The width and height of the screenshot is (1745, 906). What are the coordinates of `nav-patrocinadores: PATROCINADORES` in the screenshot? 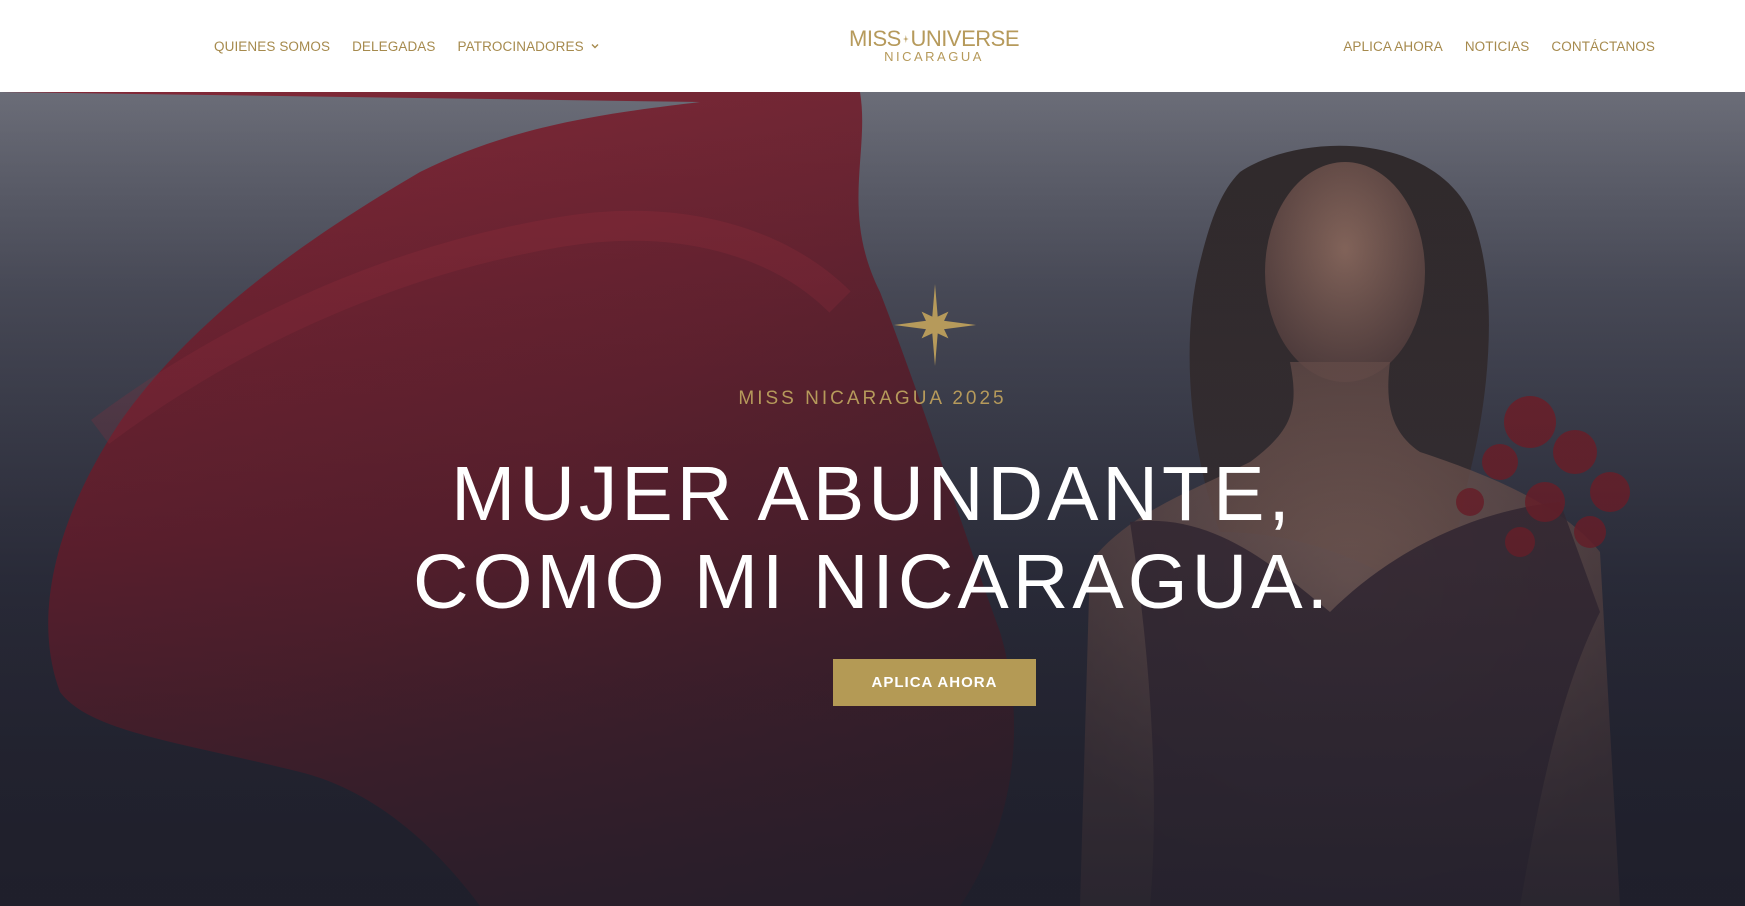 It's located at (529, 46).